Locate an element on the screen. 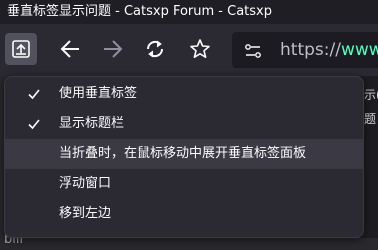  window-title-bar: 垂直标签显示问题 - Catsxp Forum - Catsxp is located at coordinates (189, 12).